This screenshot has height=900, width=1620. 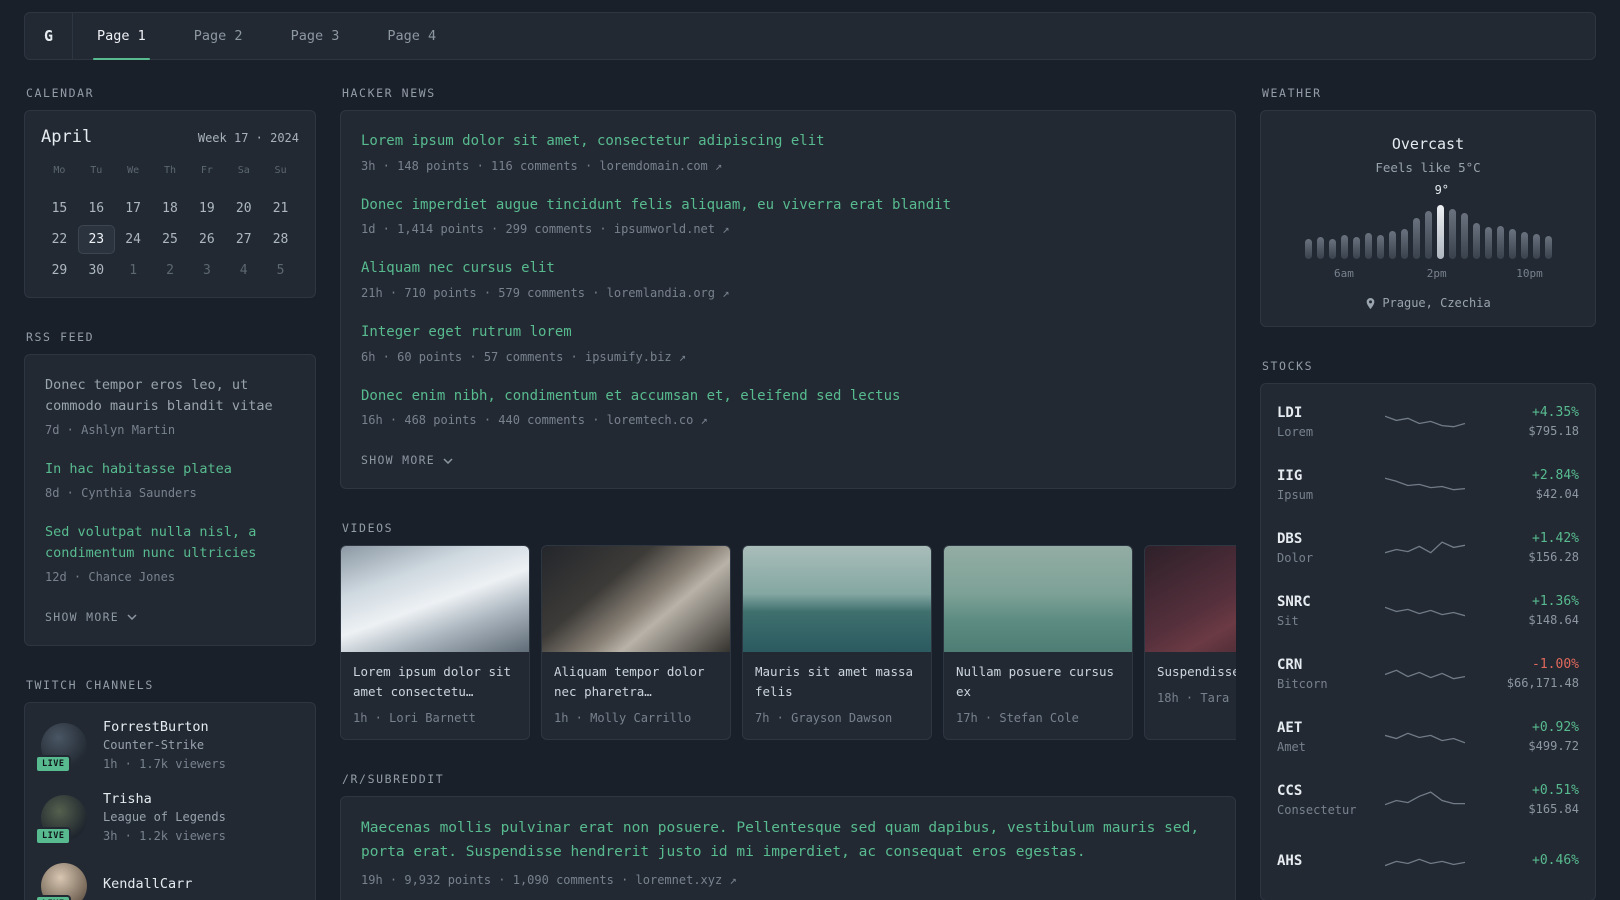 I want to click on calendar-day: 15, so click(x=59, y=208).